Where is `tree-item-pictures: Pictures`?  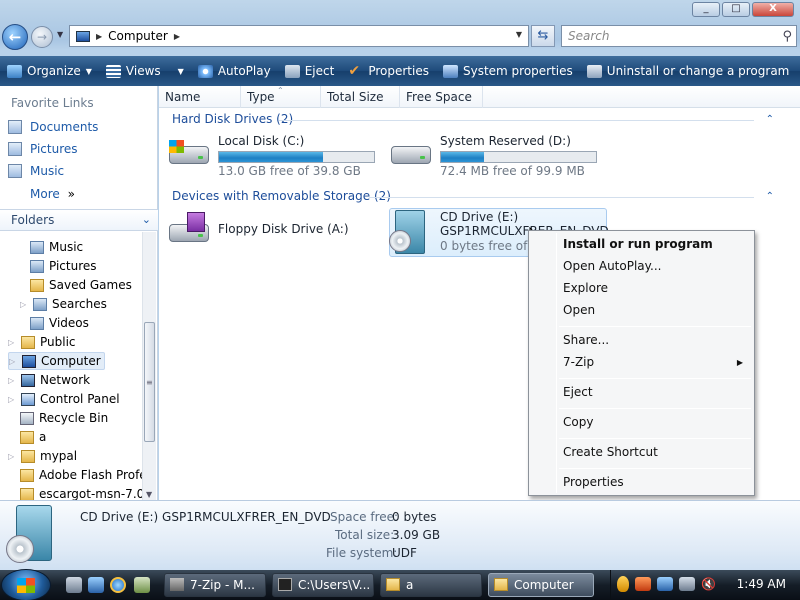
tree-item-pictures: Pictures is located at coordinates (63, 266).